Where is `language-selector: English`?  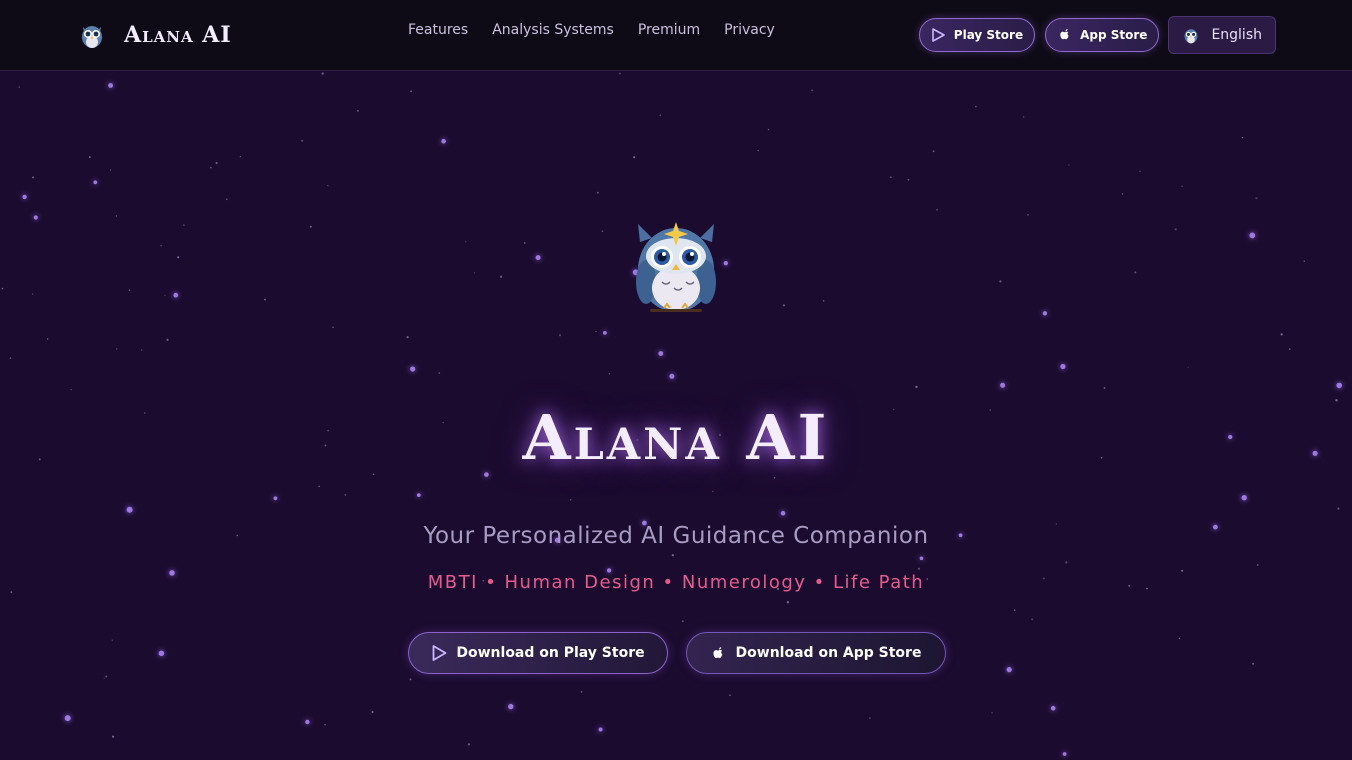 language-selector: English is located at coordinates (1222, 35).